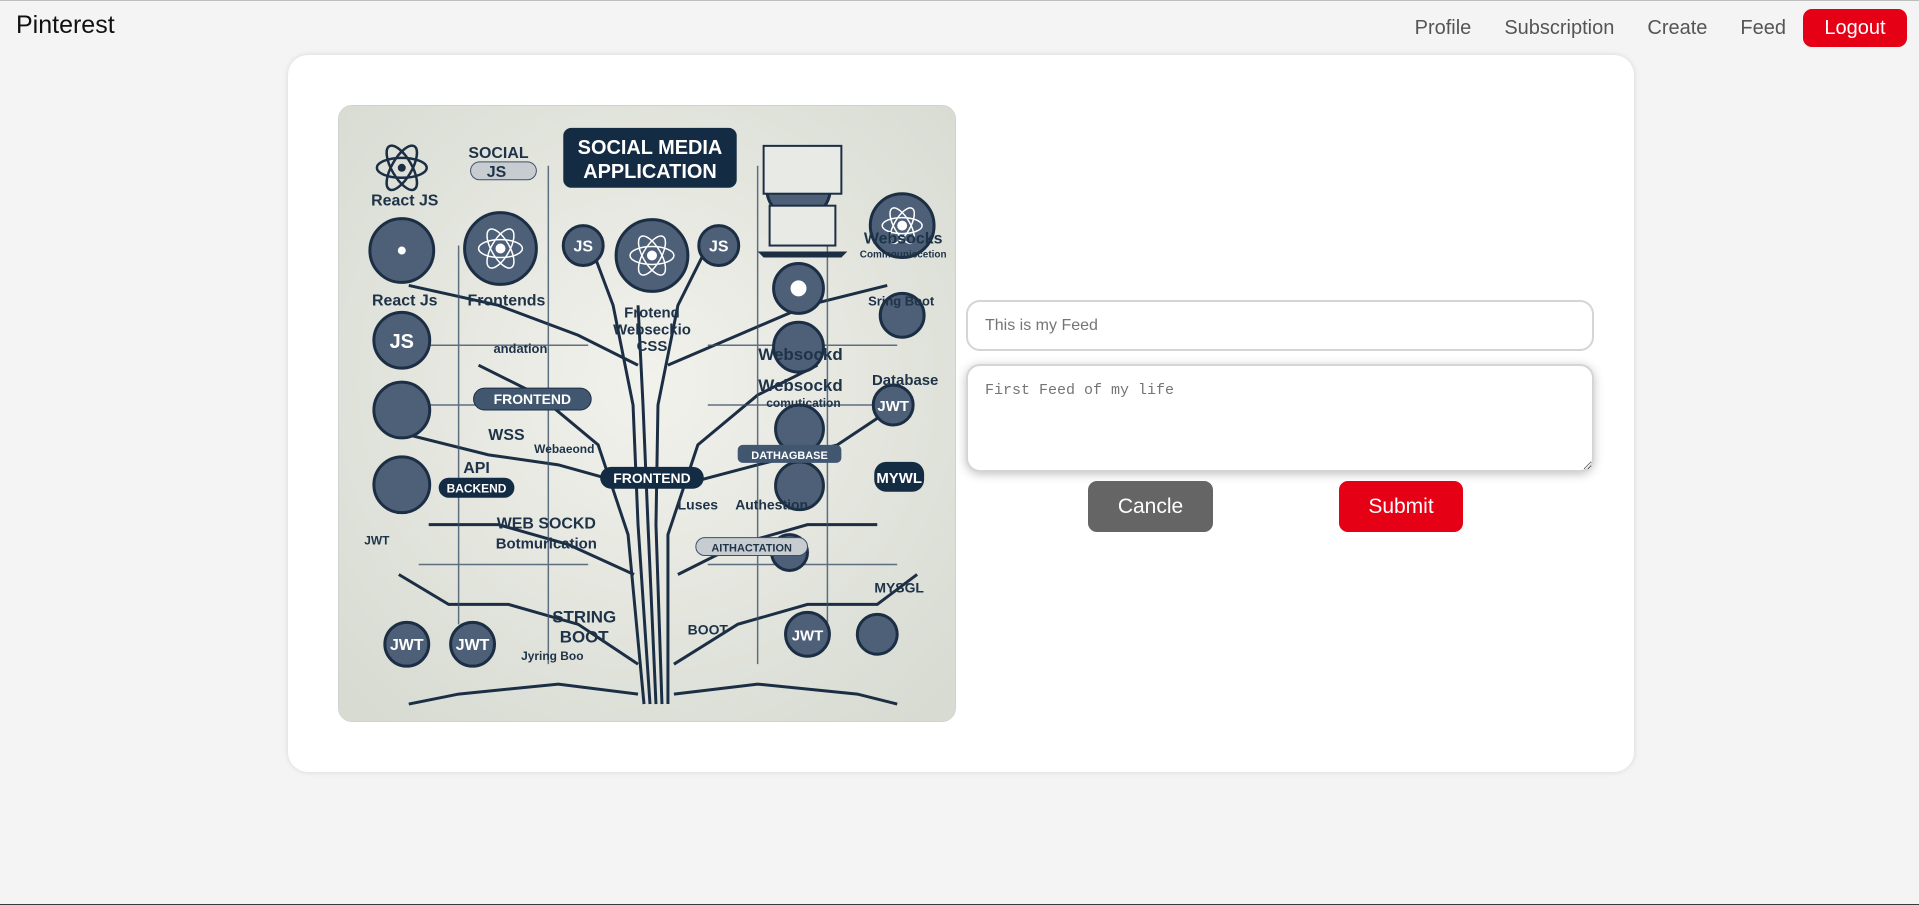  Describe the element at coordinates (1677, 28) in the screenshot. I see `nav-link-create: Create` at that location.